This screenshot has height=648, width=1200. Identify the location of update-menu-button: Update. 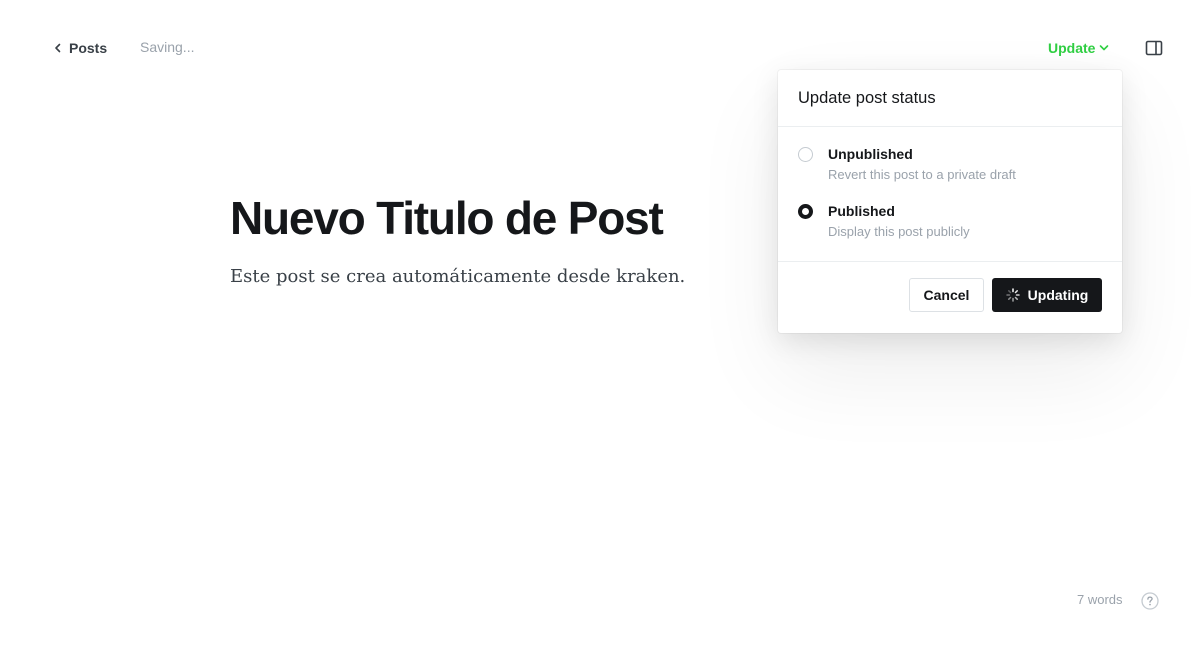
(1078, 48).